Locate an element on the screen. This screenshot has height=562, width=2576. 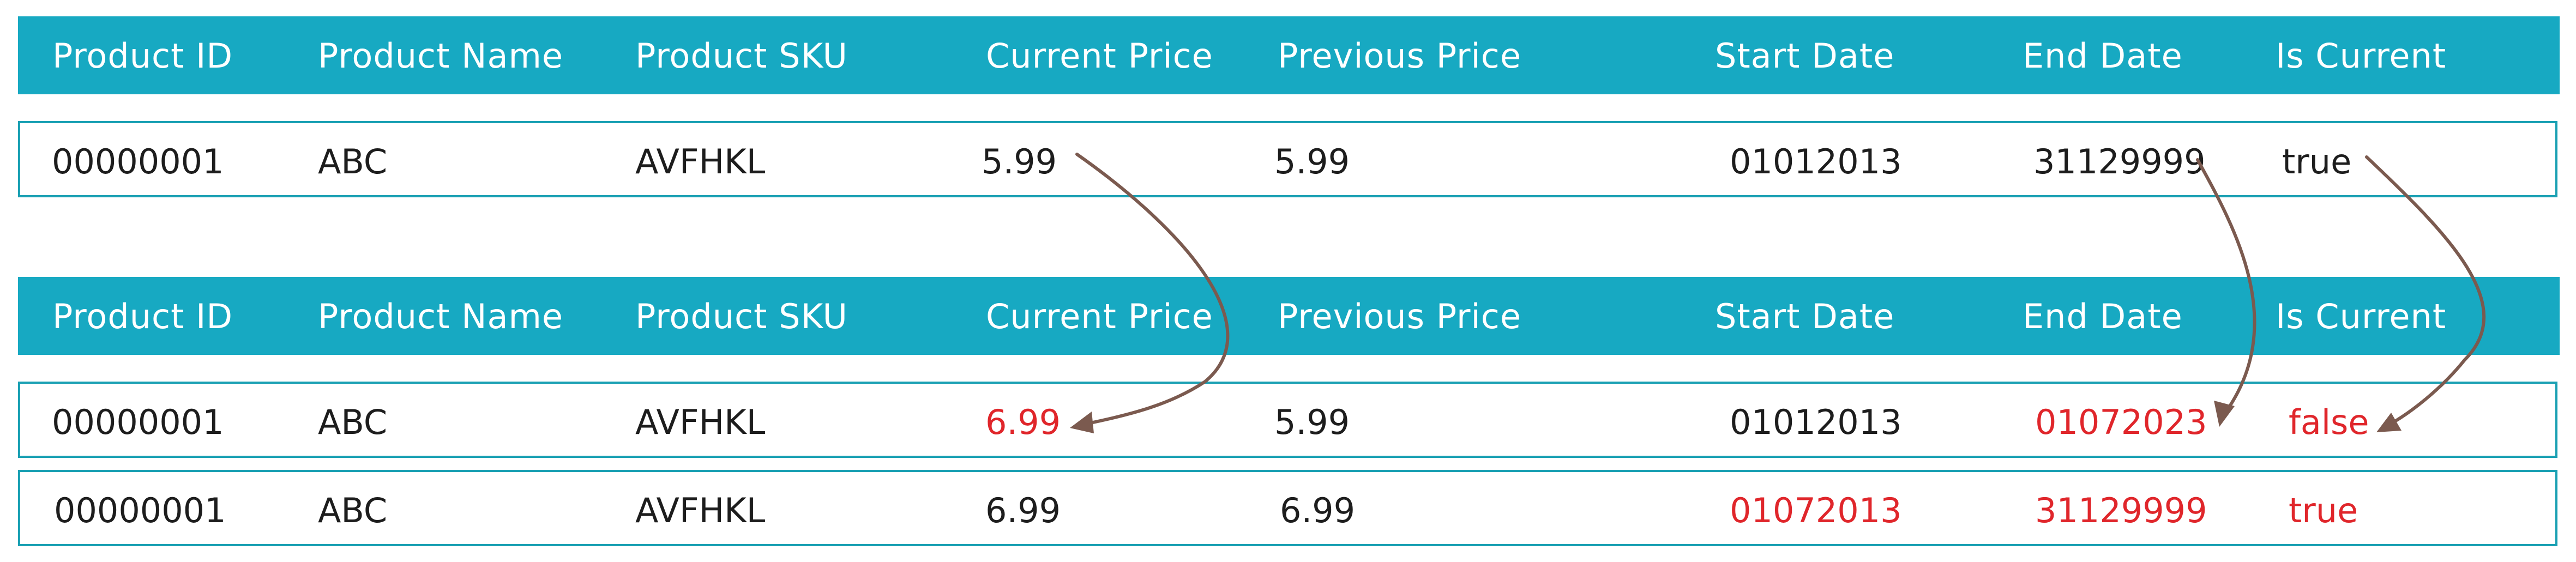
cell-current-price: 5.99 is located at coordinates (1019, 162).